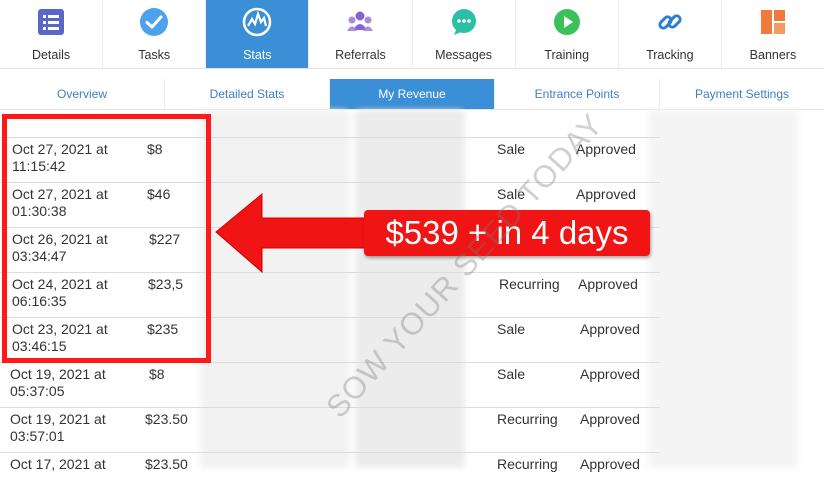  What do you see at coordinates (154, 55) in the screenshot?
I see `nav-tasks-label: Tasks` at bounding box center [154, 55].